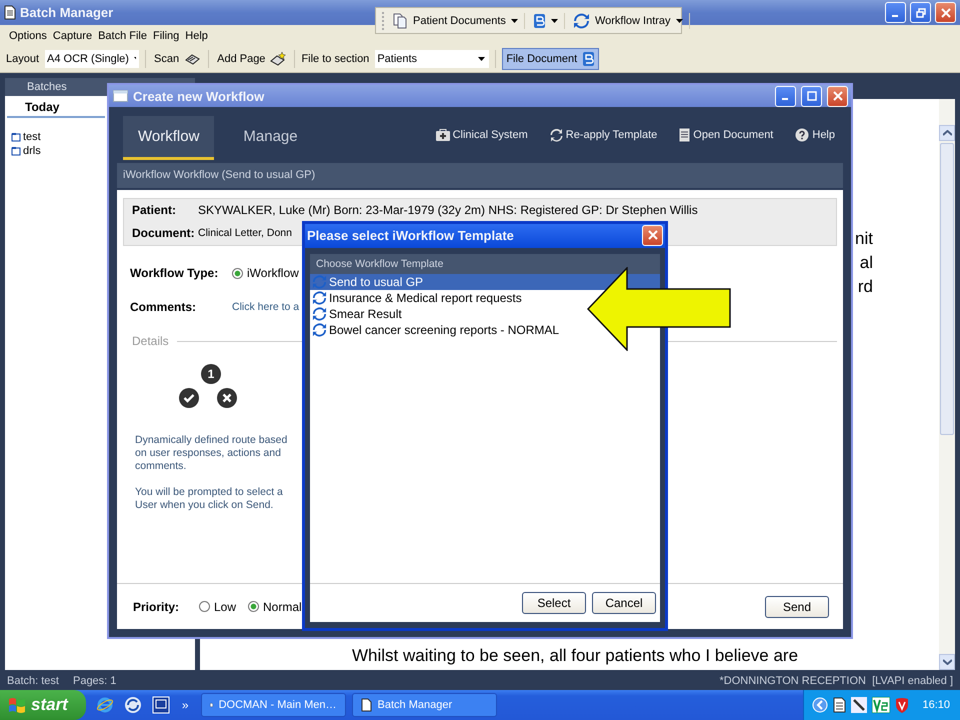 Image resolution: width=960 pixels, height=720 pixels. I want to click on document-text: al, so click(866, 263).